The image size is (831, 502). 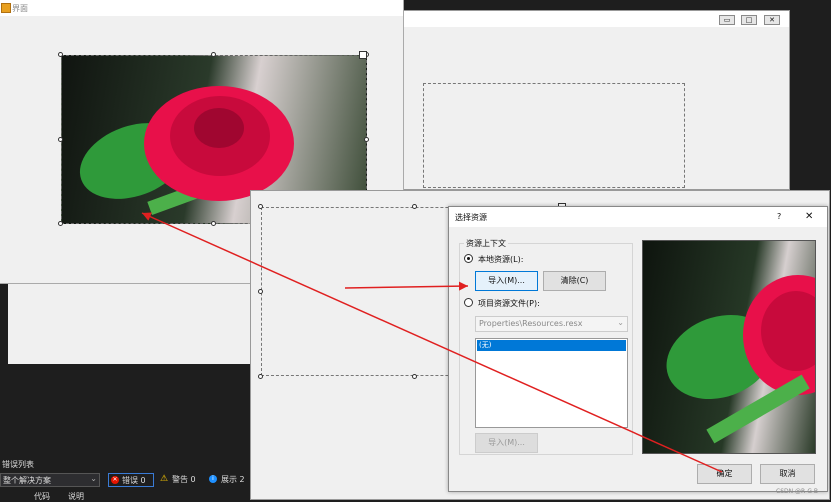 I want to click on warnings-label: 警告 0, so click(x=184, y=479).